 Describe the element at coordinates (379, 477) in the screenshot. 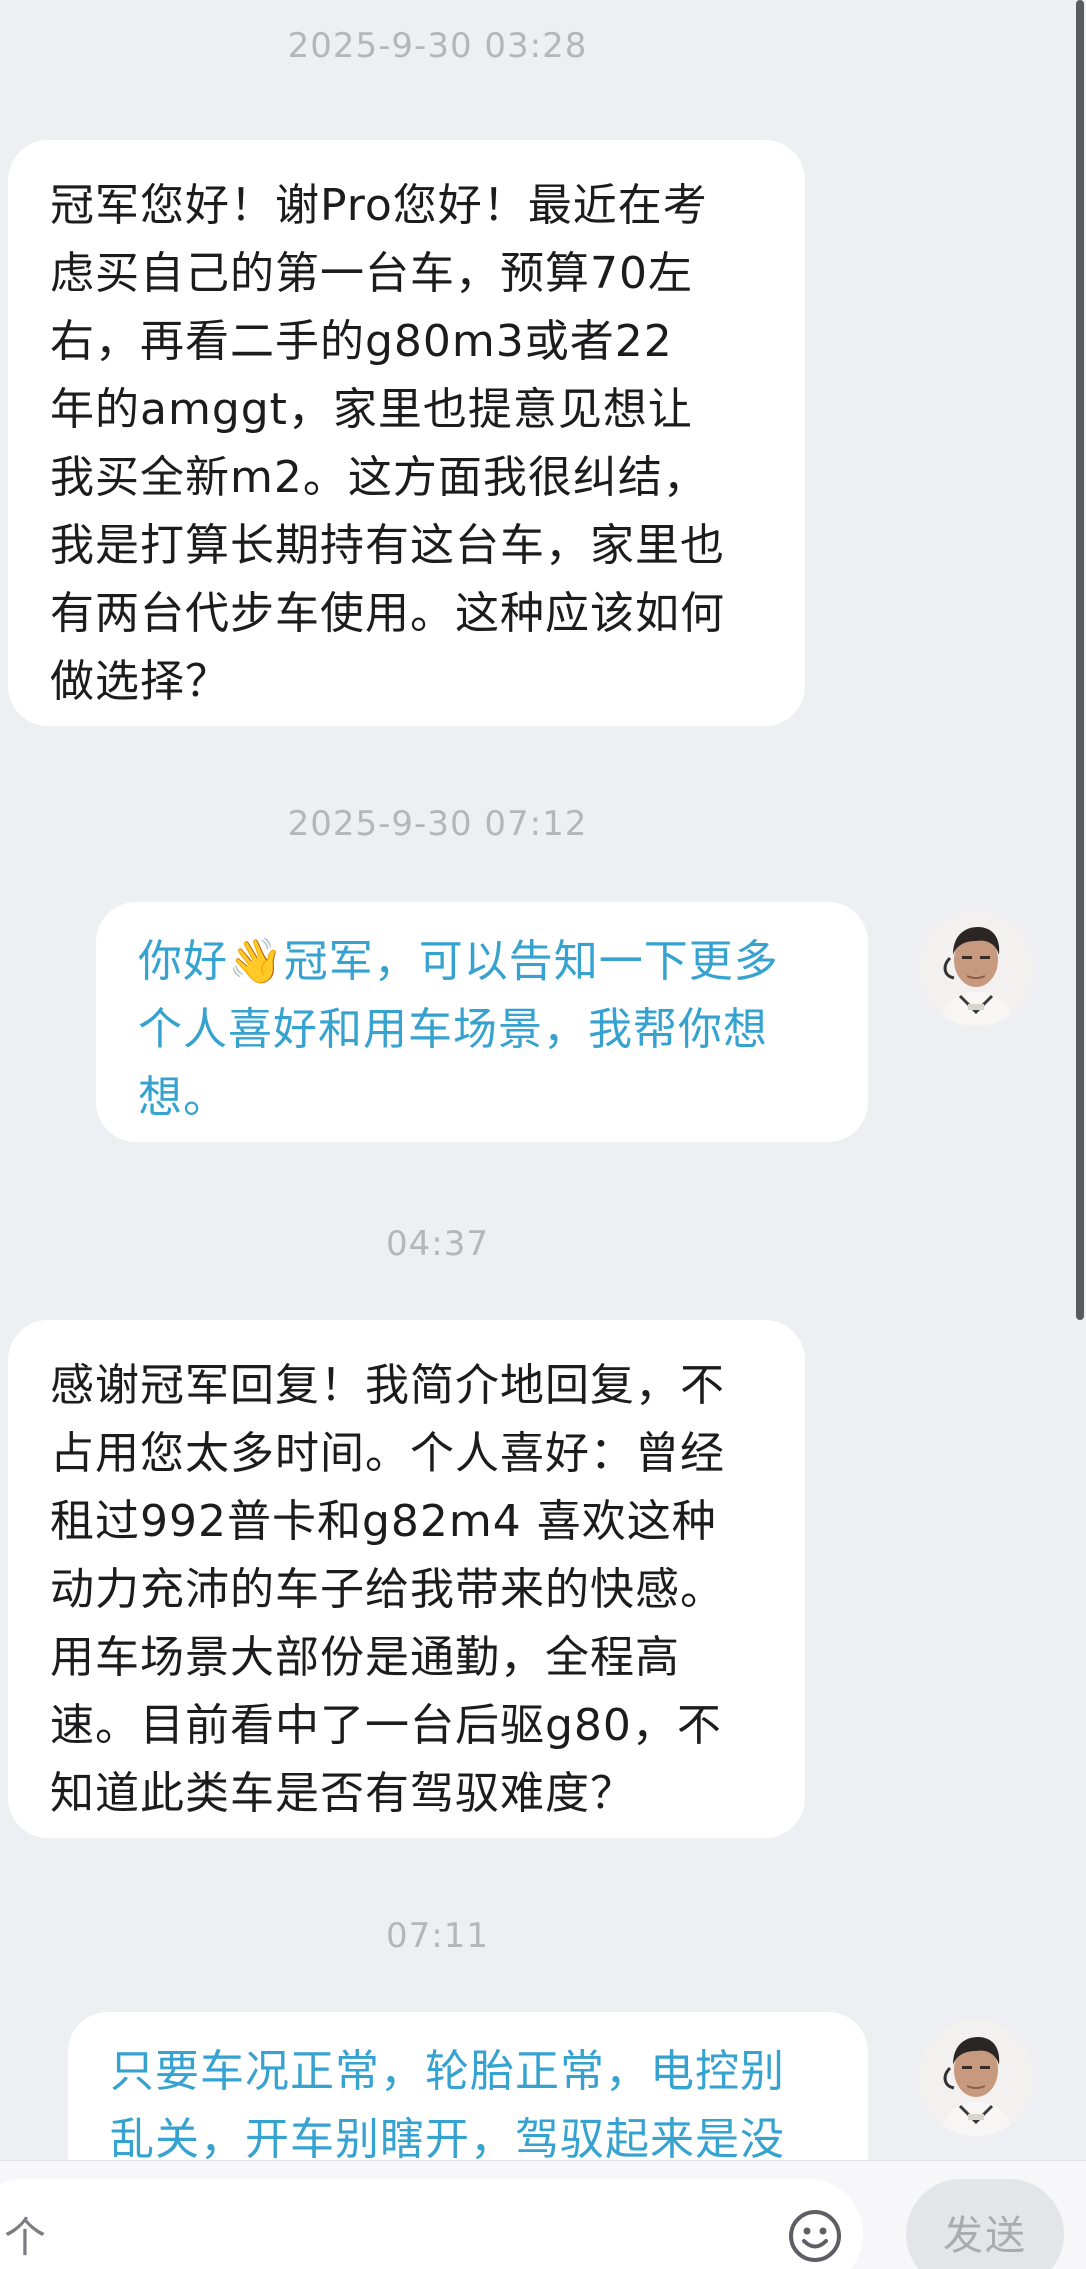

I see `message-text-line: 我买全新m2。这方面我很纠结，` at that location.